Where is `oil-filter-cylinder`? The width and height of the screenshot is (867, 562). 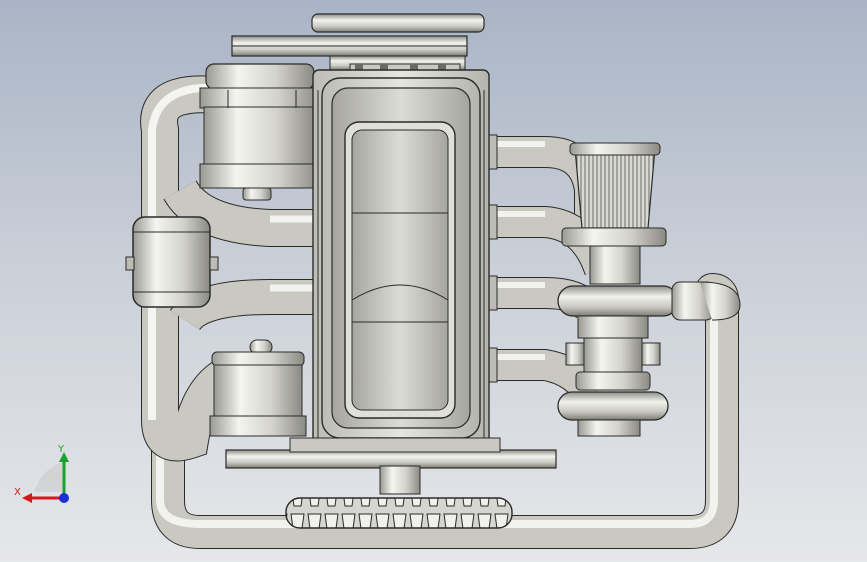 oil-filter-cylinder is located at coordinates (260, 132).